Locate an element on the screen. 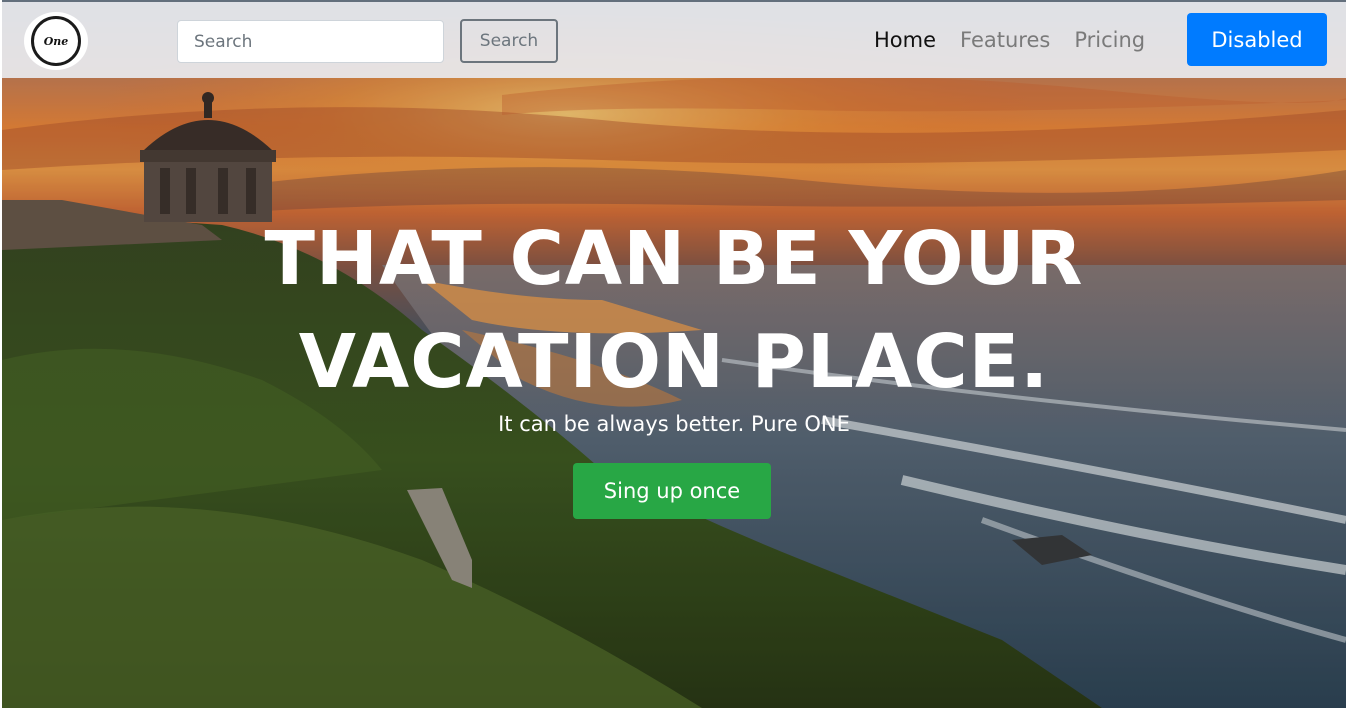 The width and height of the screenshot is (1348, 710). logo-mark: One is located at coordinates (56, 41).